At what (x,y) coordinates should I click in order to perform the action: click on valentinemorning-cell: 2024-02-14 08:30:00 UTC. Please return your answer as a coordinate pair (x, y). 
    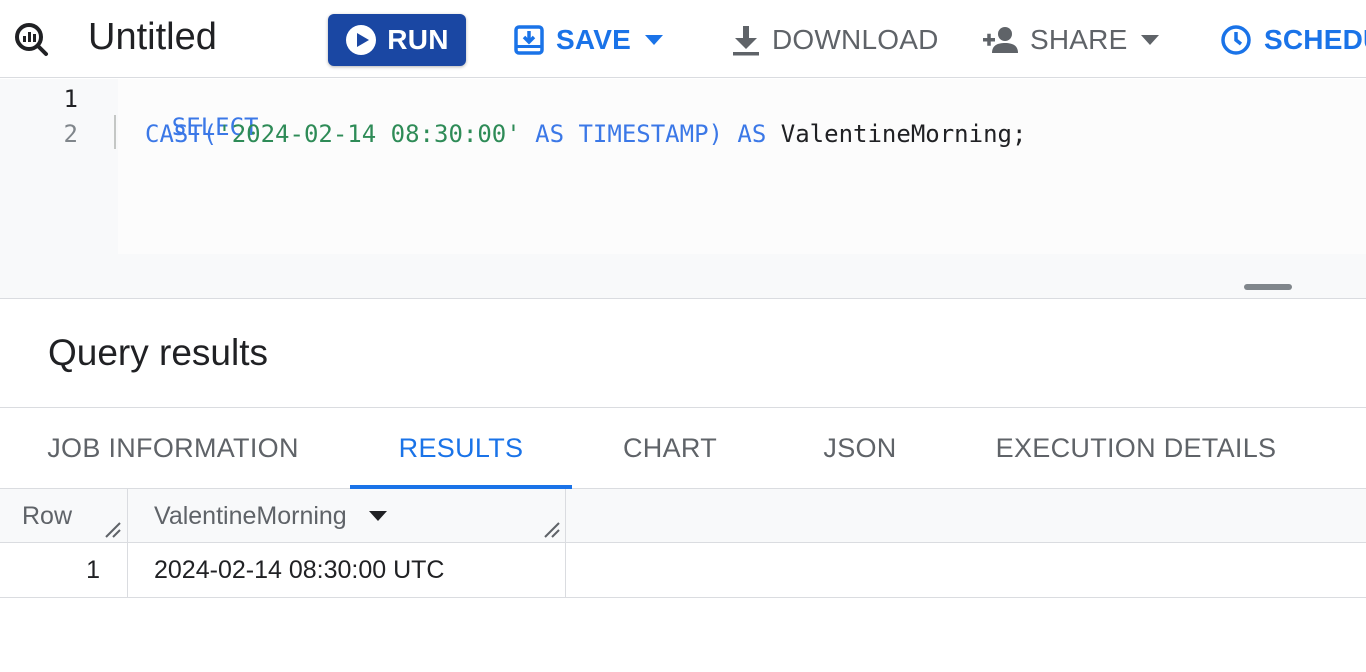
    Looking at the image, I should click on (299, 570).